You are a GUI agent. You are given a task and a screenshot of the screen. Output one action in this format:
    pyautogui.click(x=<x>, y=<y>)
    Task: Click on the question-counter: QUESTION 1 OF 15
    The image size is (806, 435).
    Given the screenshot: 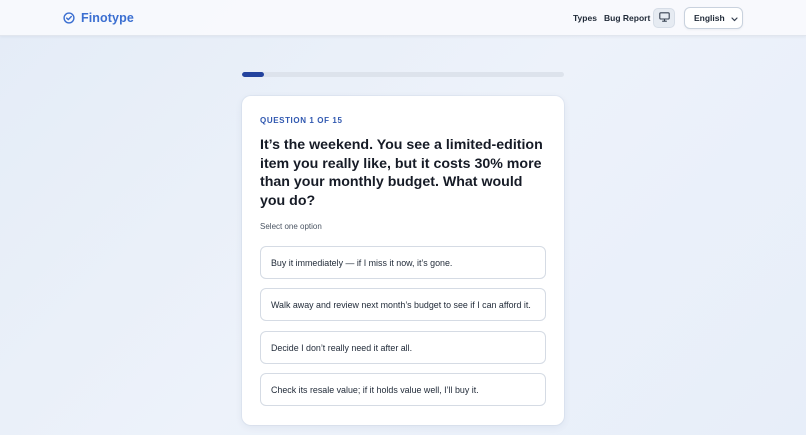 What is the action you would take?
    pyautogui.click(x=301, y=120)
    